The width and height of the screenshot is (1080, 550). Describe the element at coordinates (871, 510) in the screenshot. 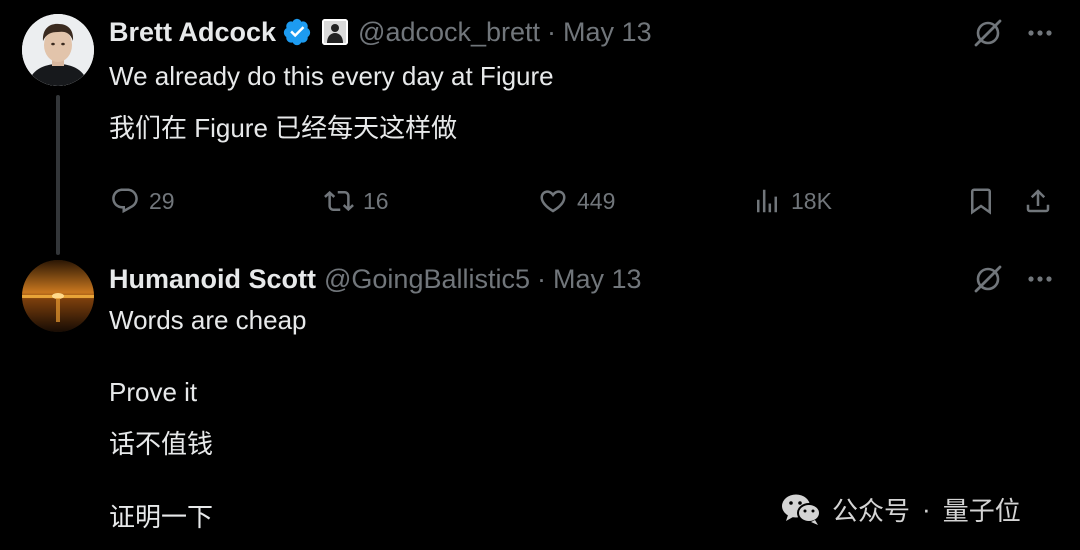

I see `watermark-label: 公众号` at that location.